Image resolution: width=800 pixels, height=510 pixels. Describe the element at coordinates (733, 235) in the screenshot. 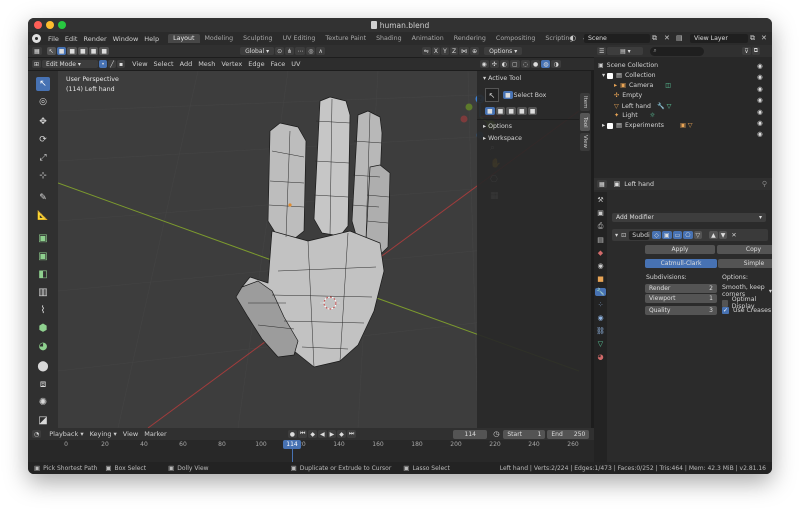

I see `remove-modifier-icon: ✕` at that location.